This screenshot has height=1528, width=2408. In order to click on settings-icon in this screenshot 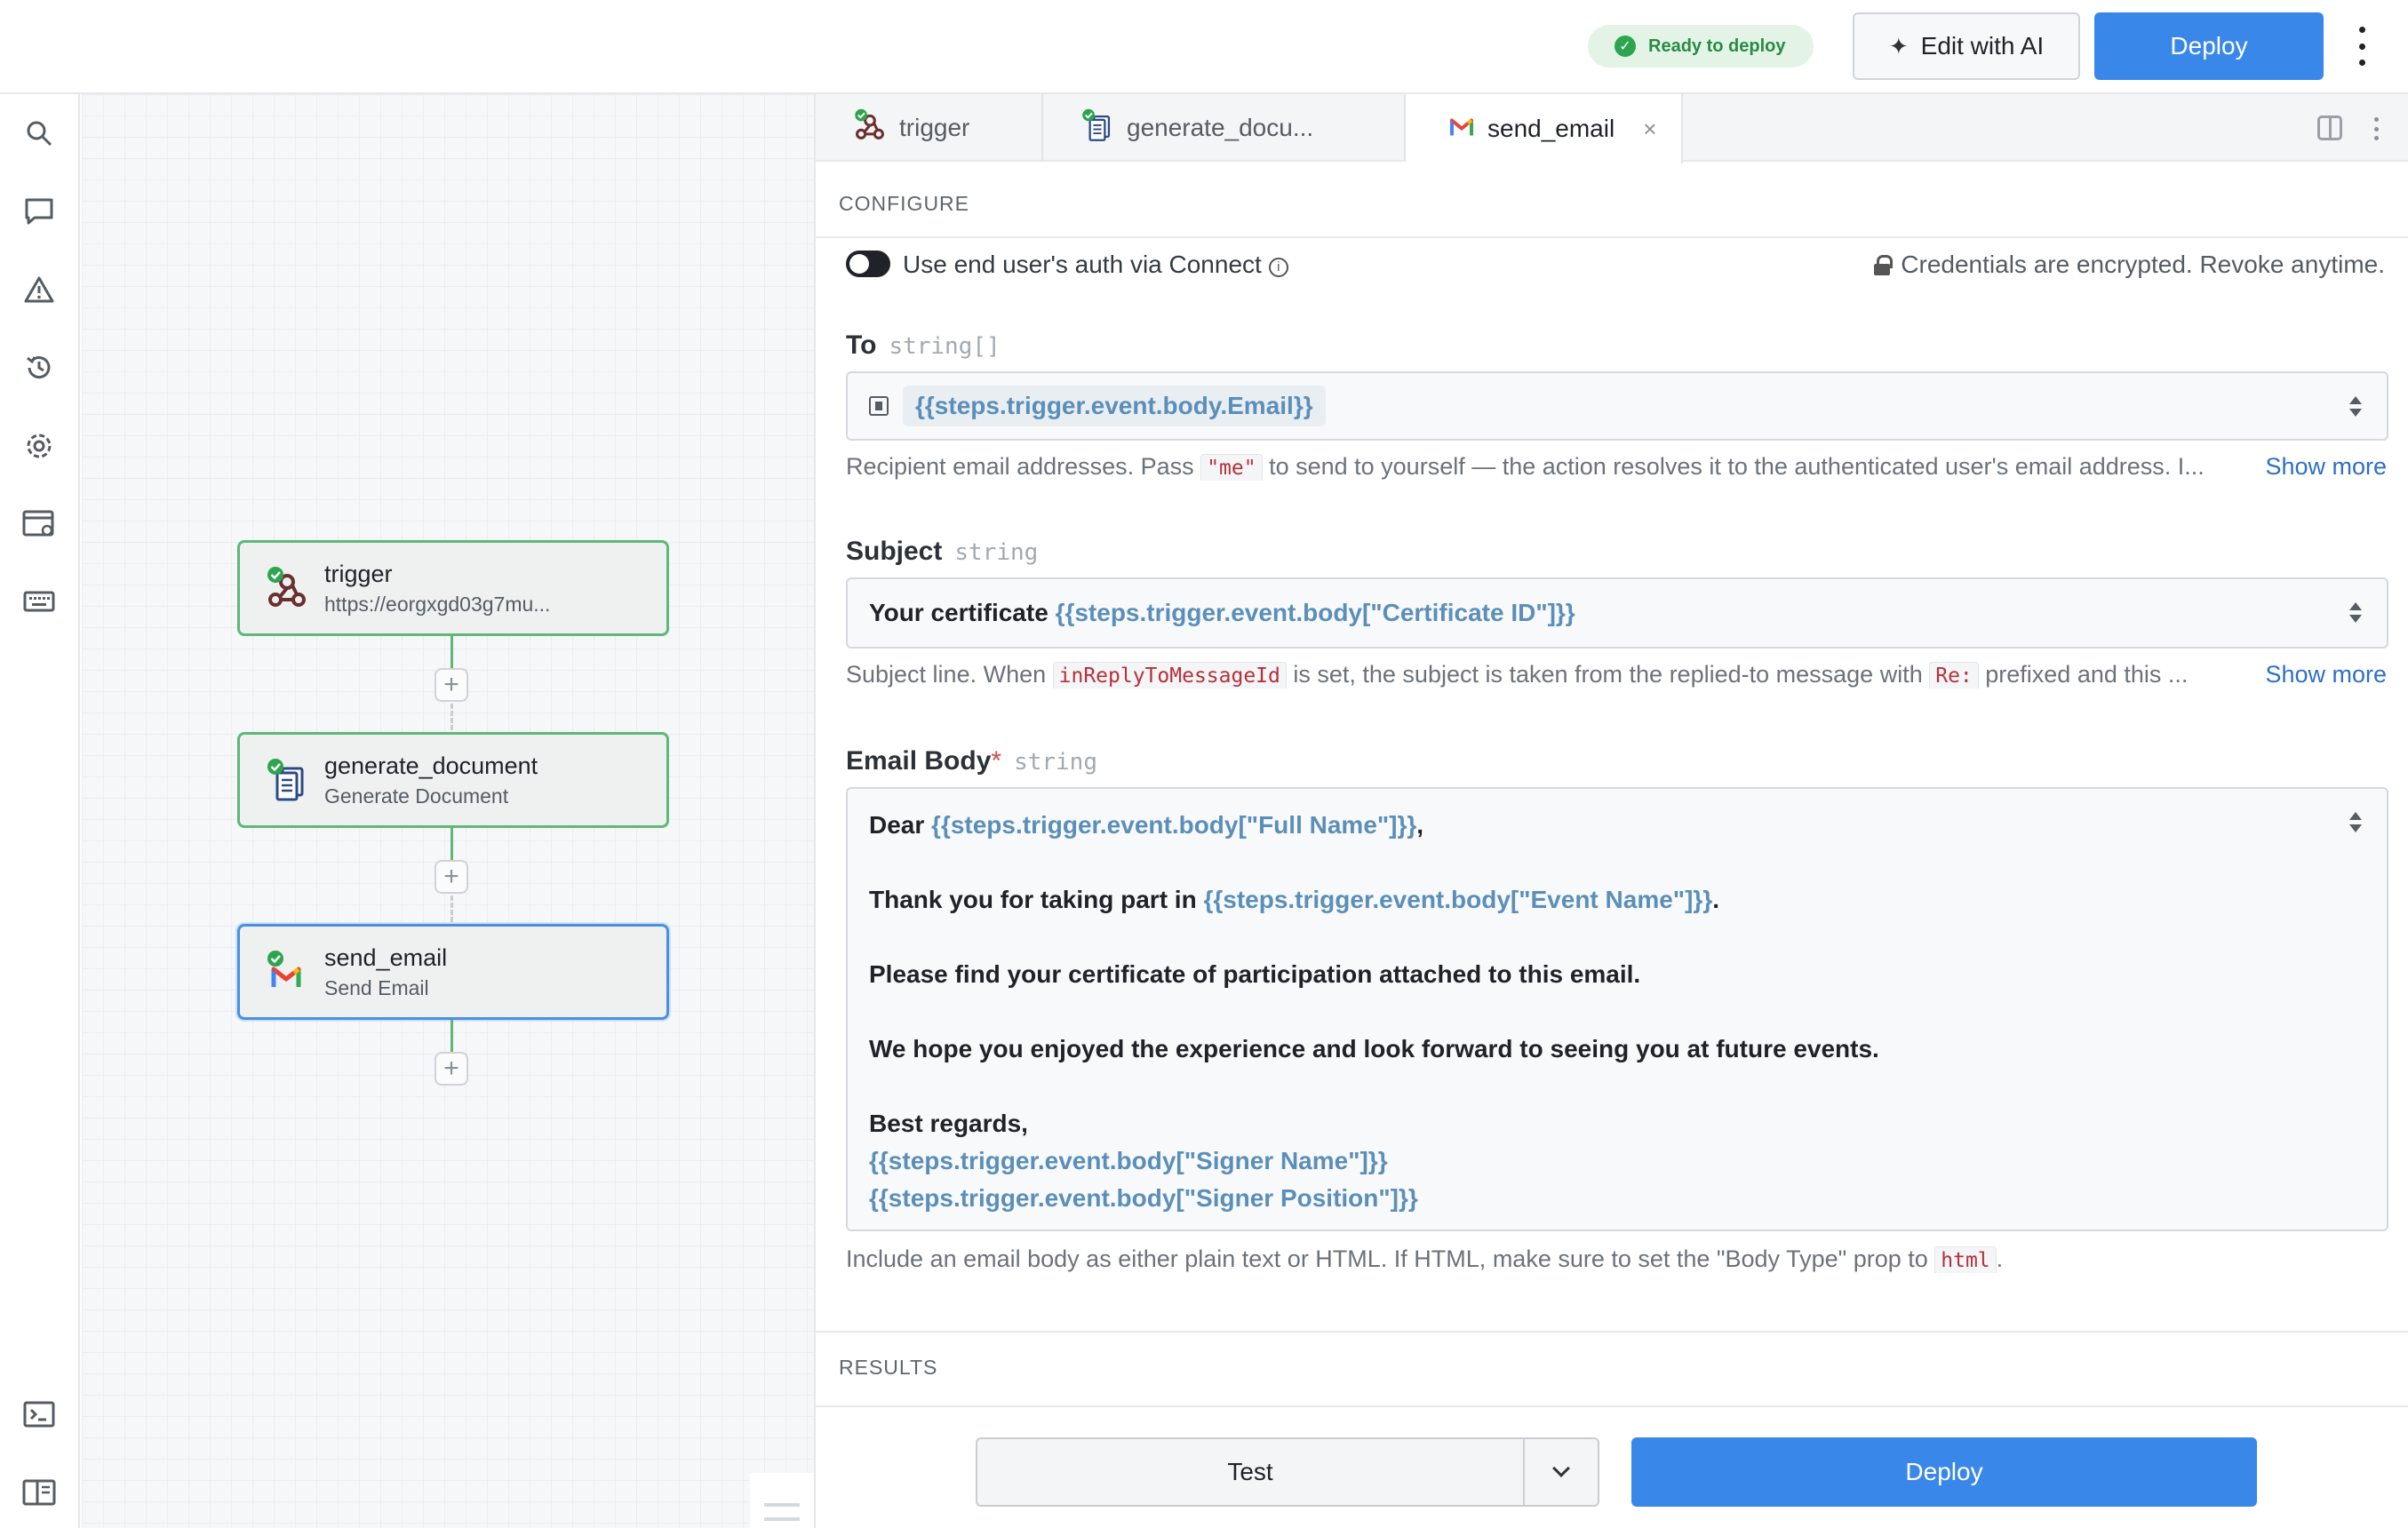, I will do `click(39, 446)`.